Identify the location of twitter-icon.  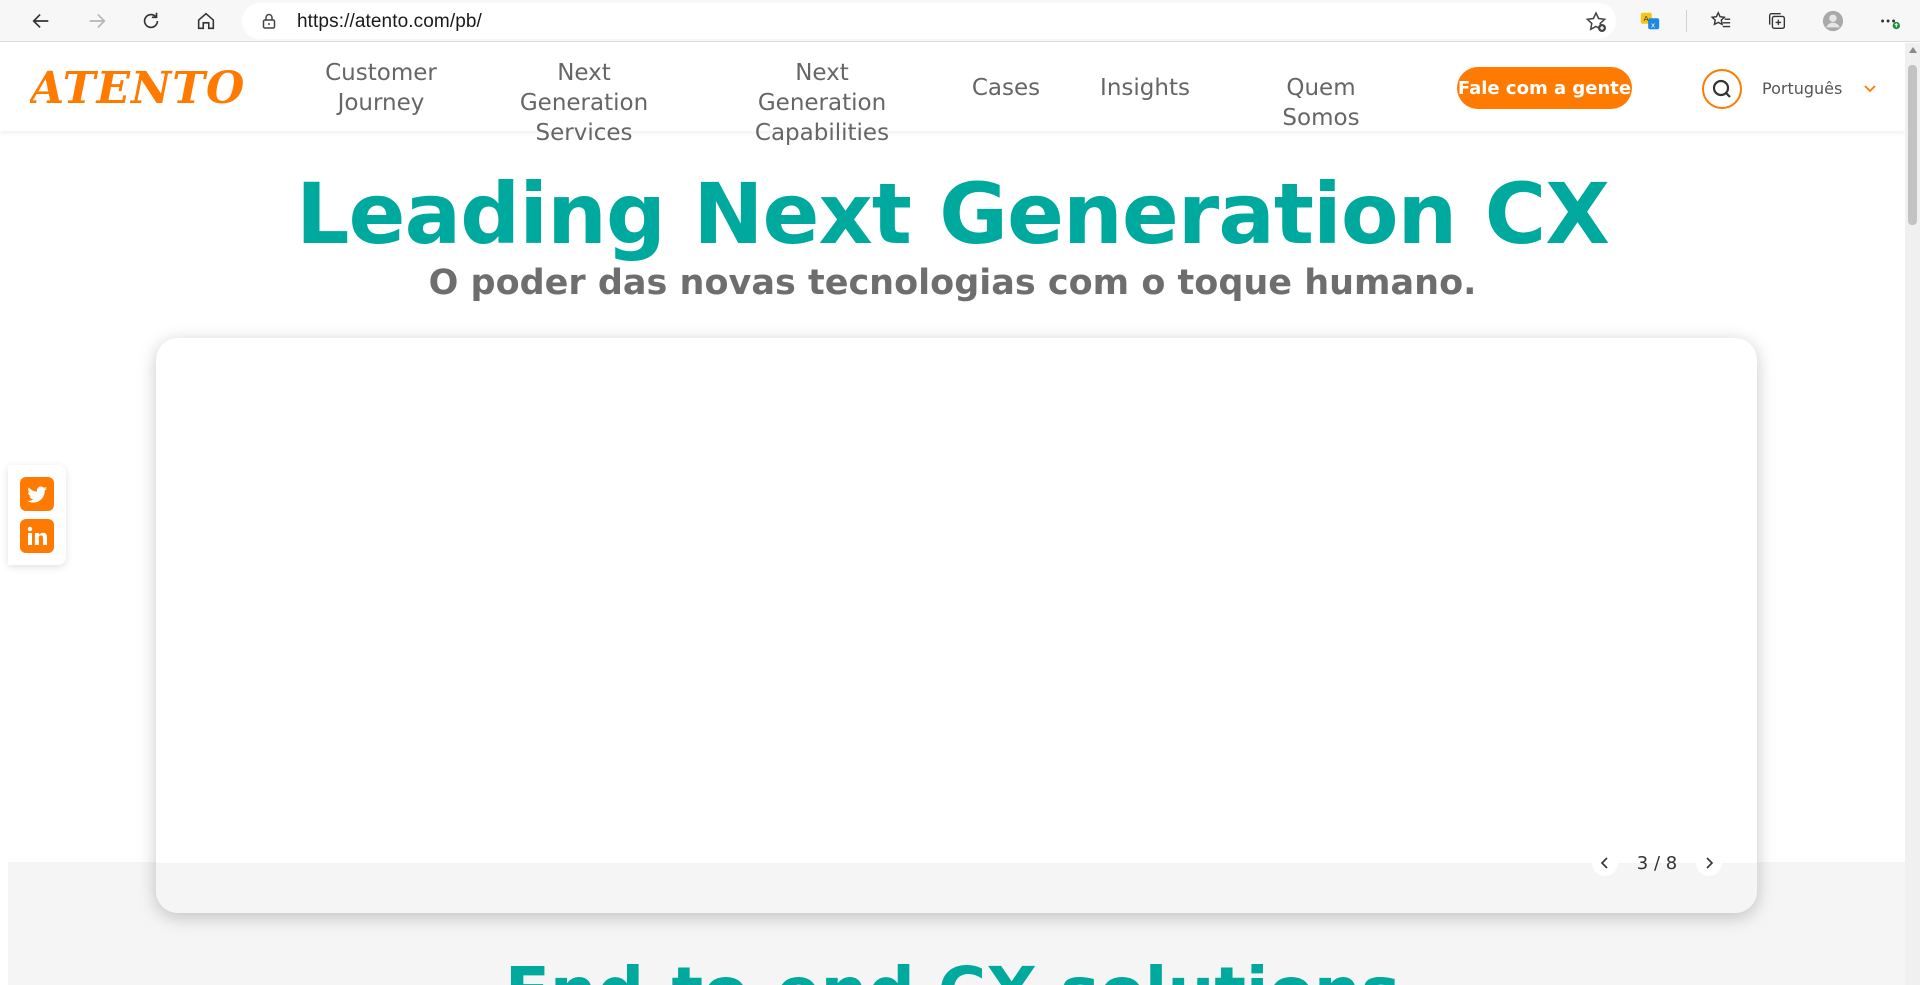
(37, 494).